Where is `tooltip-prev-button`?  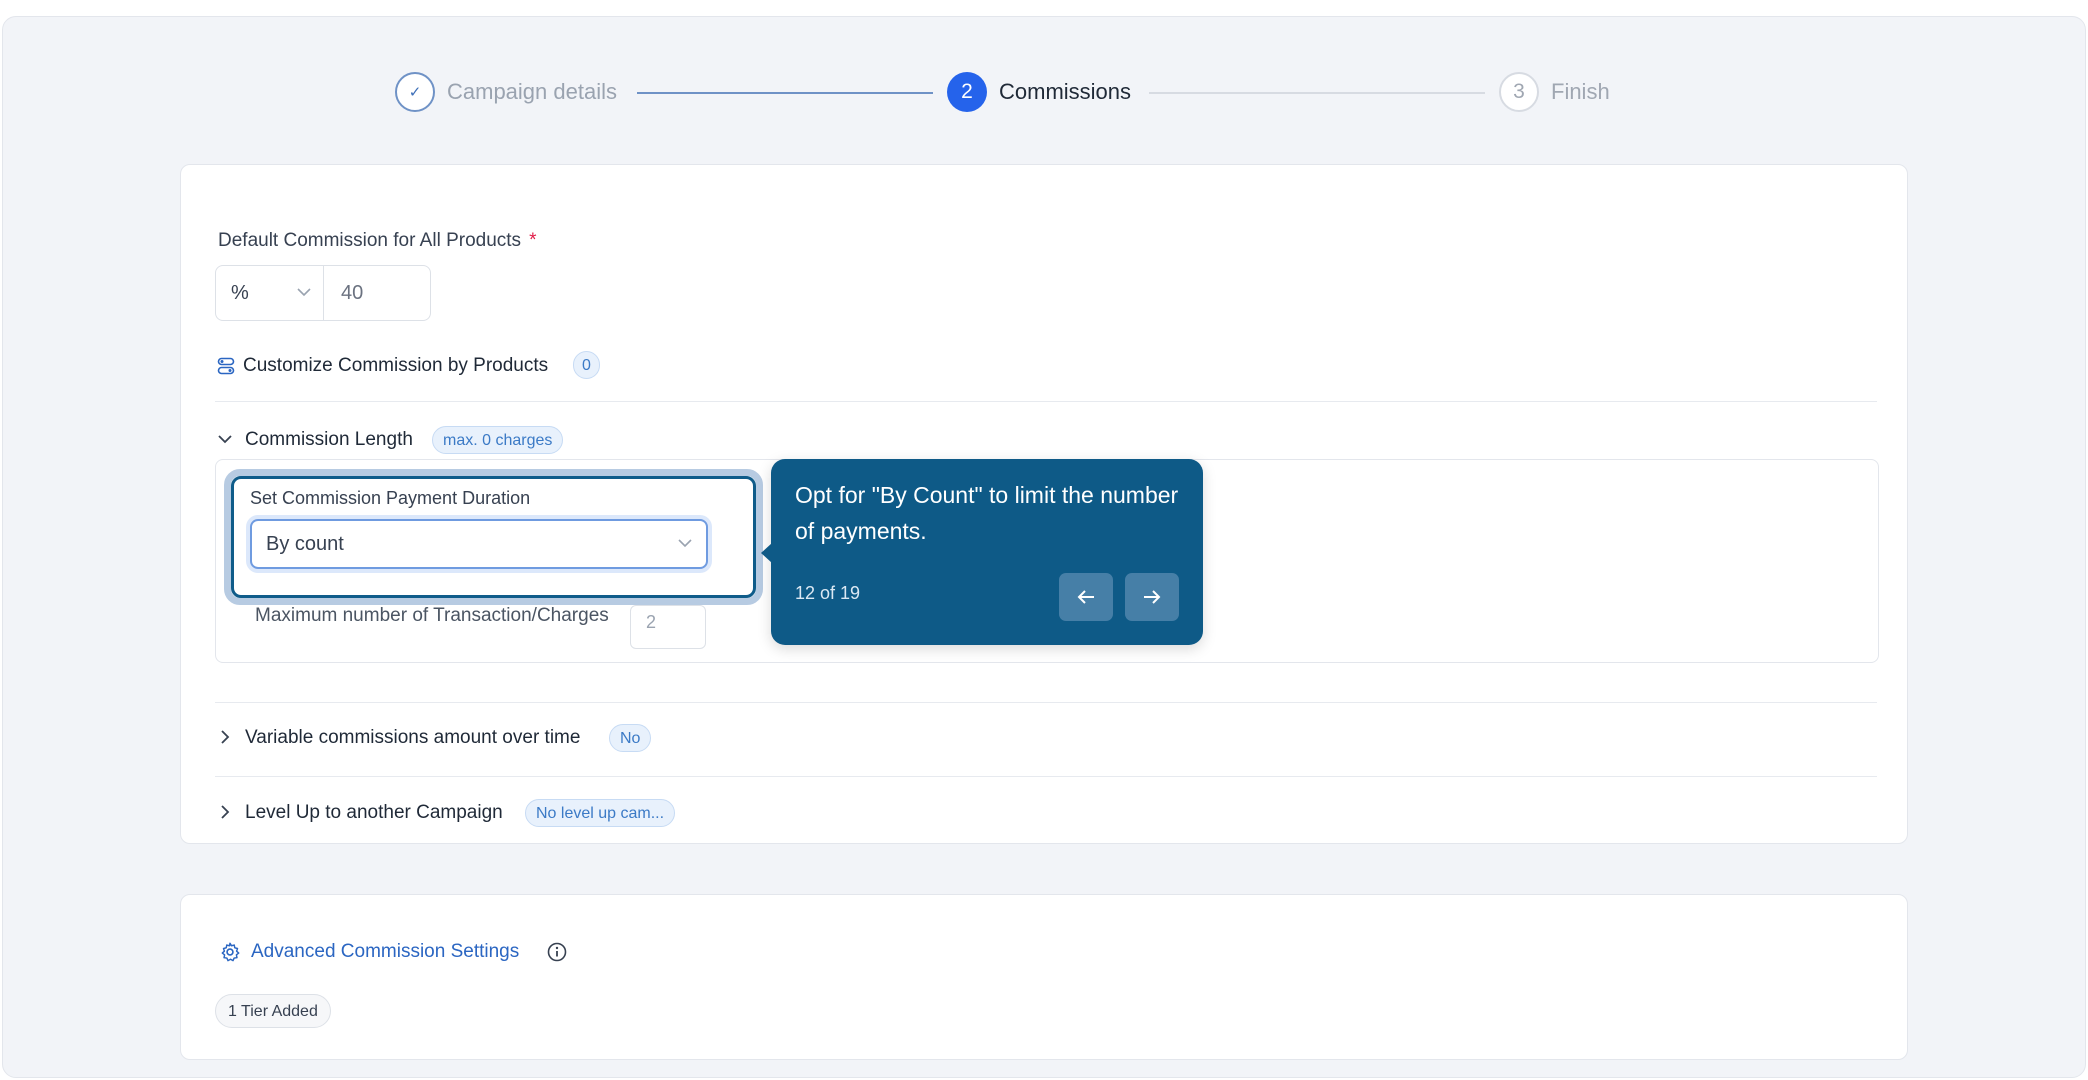 tooltip-prev-button is located at coordinates (1086, 597).